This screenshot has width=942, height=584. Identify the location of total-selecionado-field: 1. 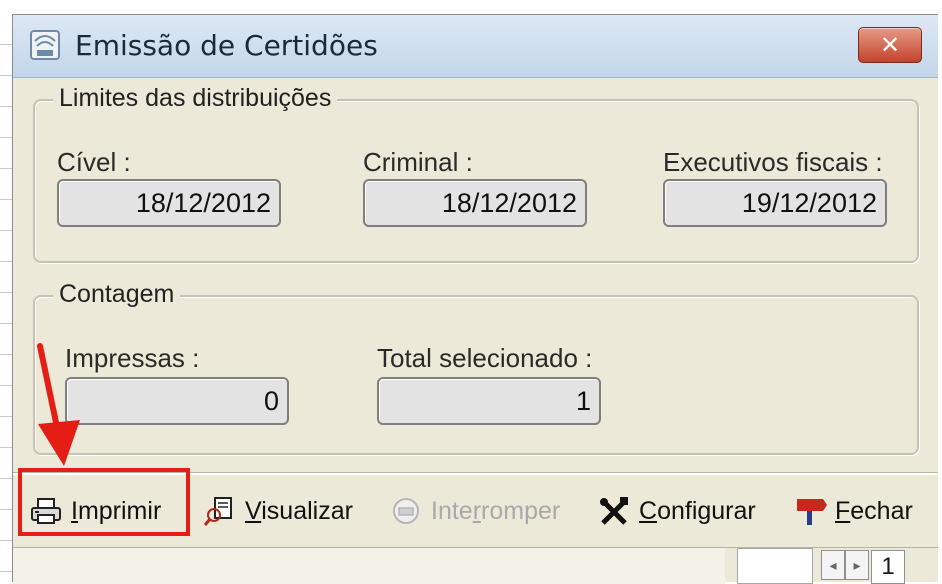
(489, 401).